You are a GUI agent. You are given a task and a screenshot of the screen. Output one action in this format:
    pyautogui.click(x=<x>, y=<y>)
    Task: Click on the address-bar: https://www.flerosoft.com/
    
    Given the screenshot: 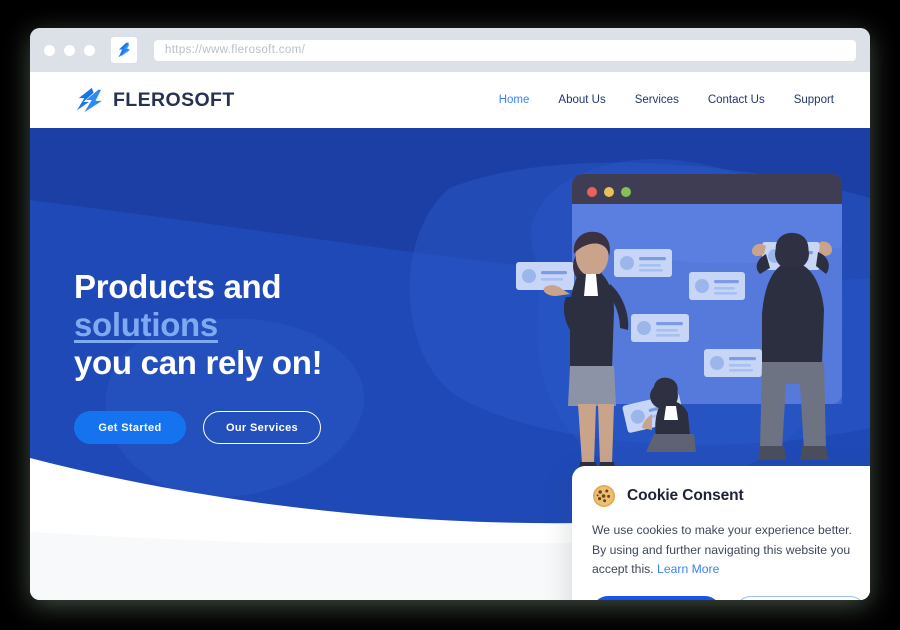 What is the action you would take?
    pyautogui.click(x=505, y=50)
    